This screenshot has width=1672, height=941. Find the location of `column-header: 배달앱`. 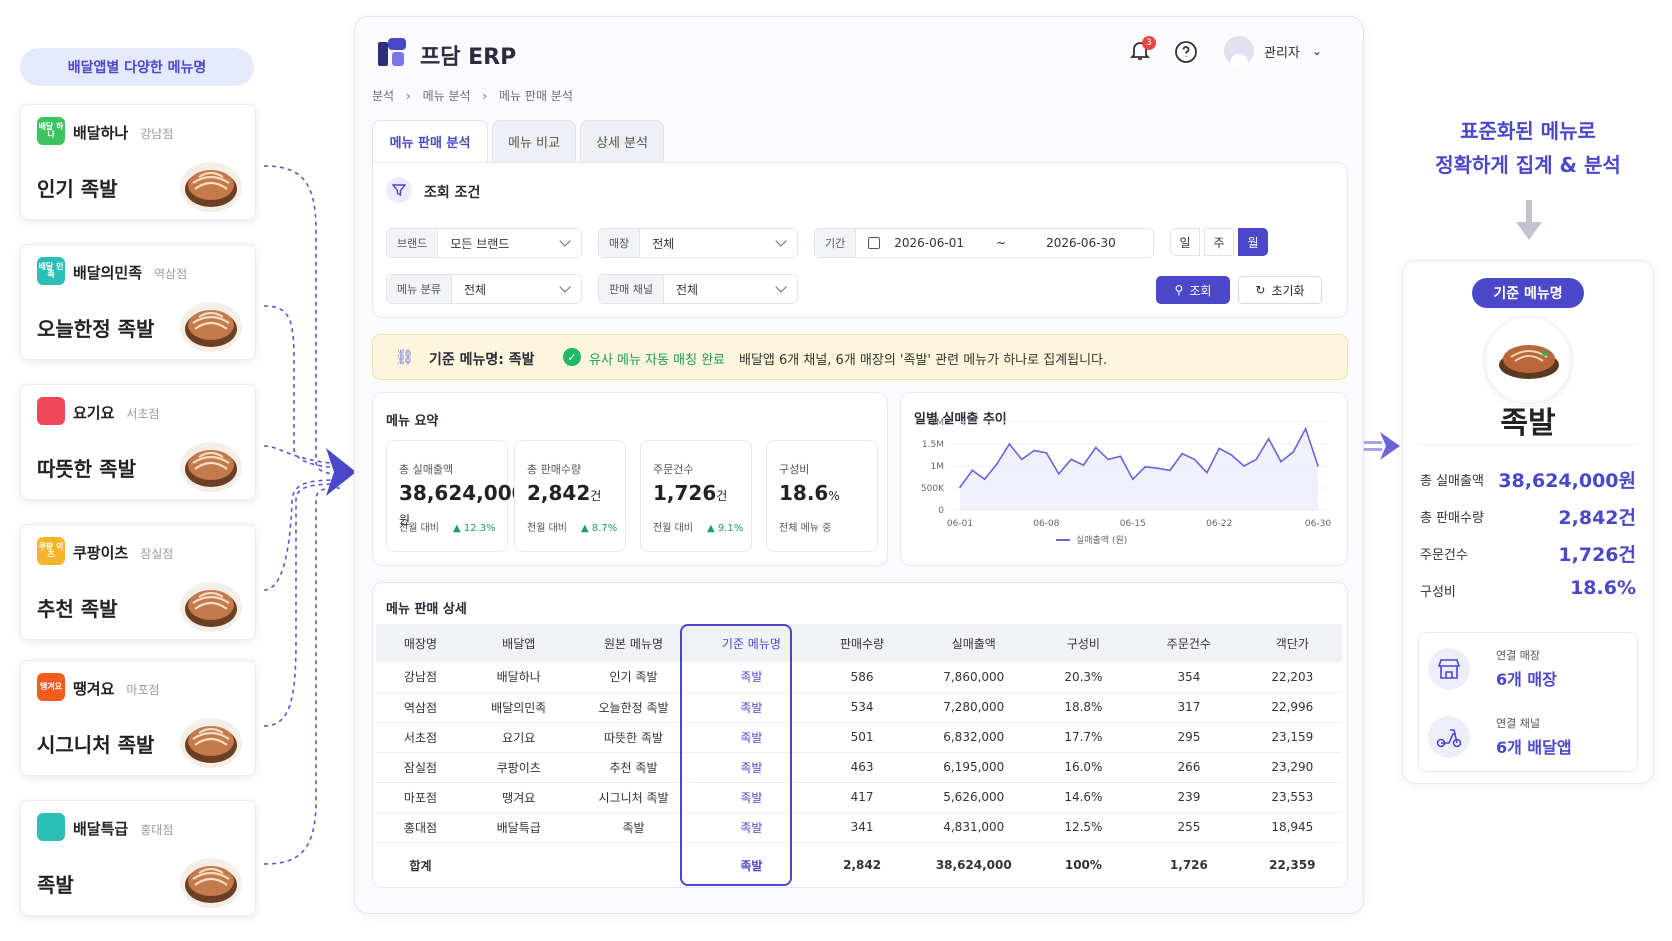

column-header: 배달앱 is located at coordinates (518, 643).